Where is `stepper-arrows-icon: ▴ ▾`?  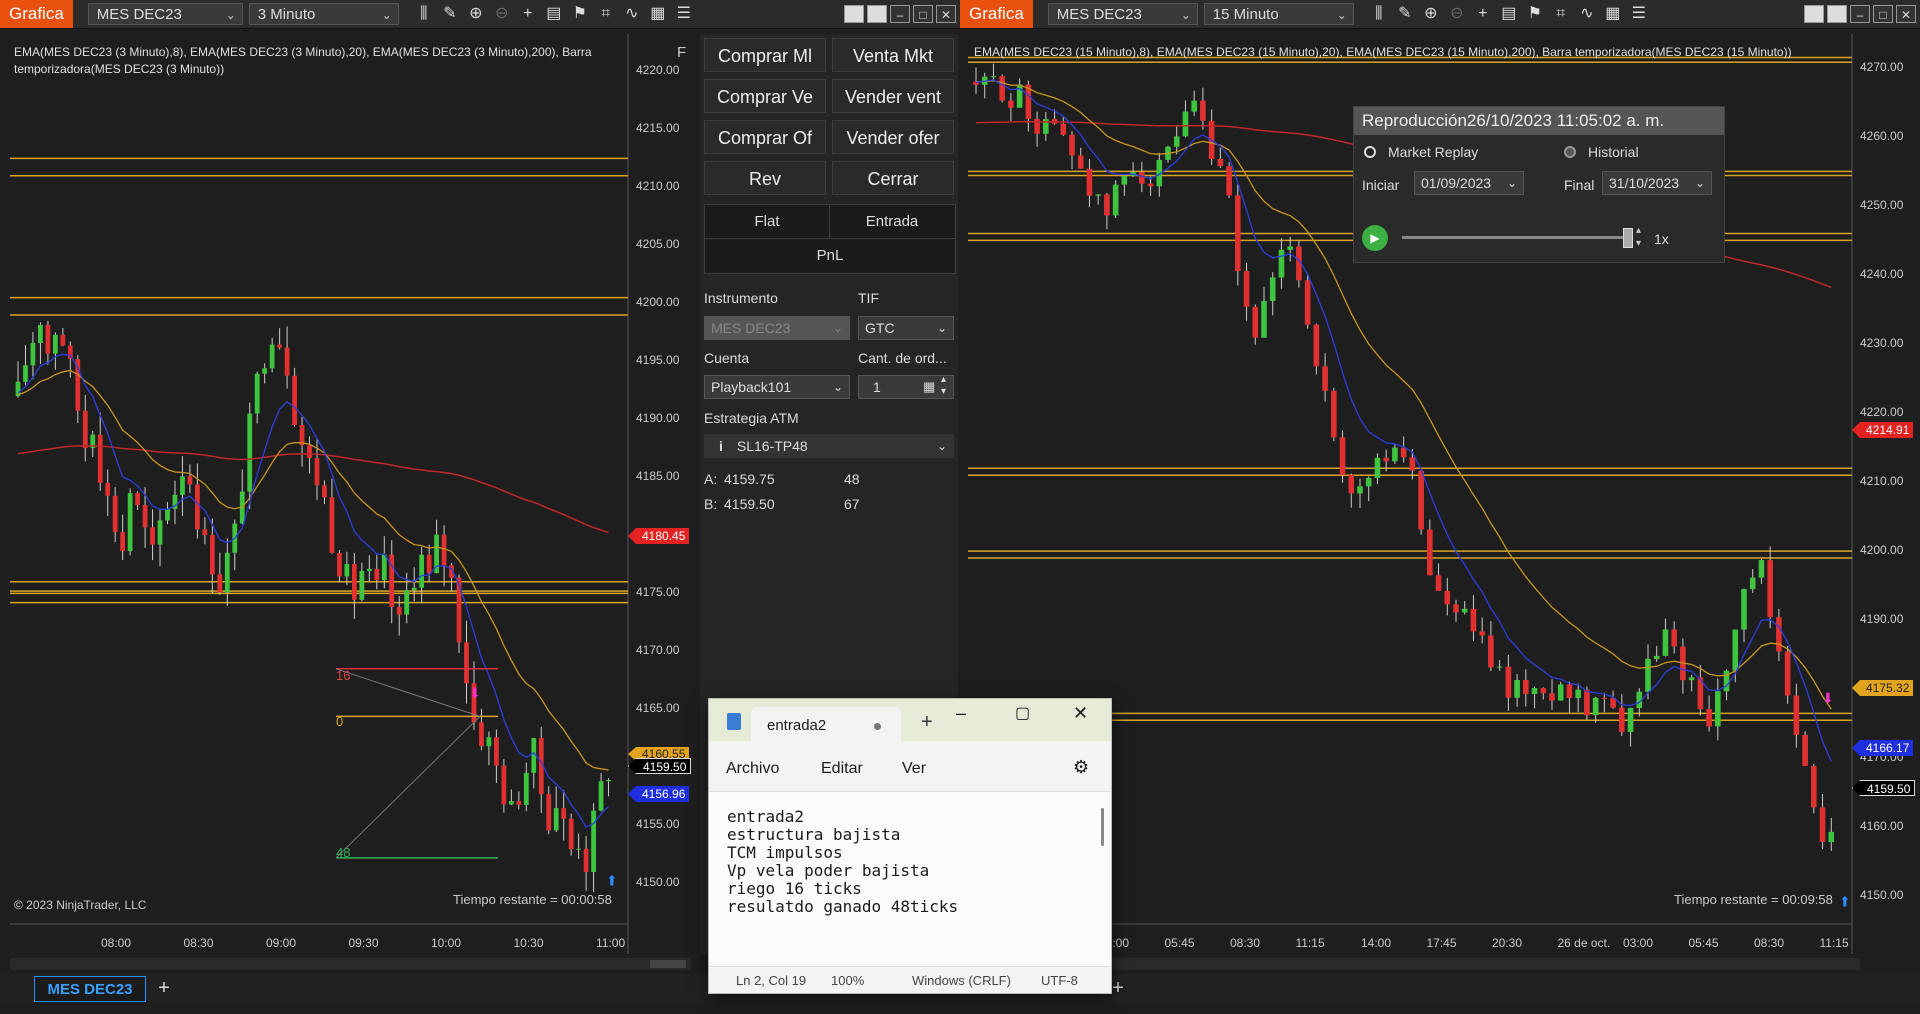 stepper-arrows-icon: ▴ ▾ is located at coordinates (943, 386).